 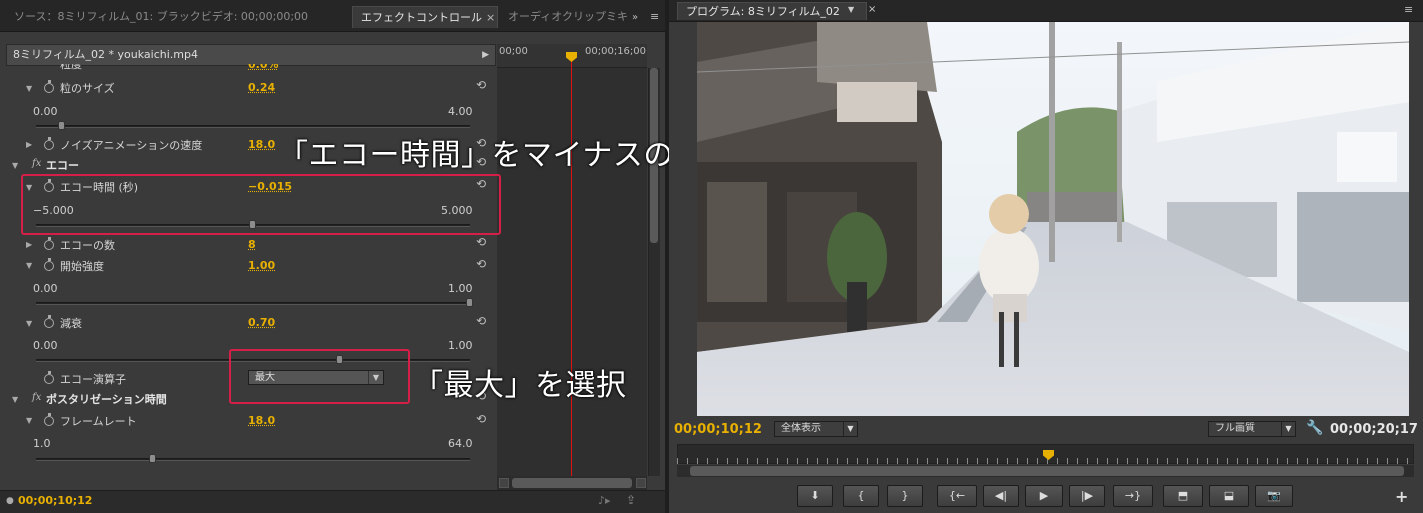 What do you see at coordinates (1274, 496) in the screenshot?
I see `export-frame-button: 📷` at bounding box center [1274, 496].